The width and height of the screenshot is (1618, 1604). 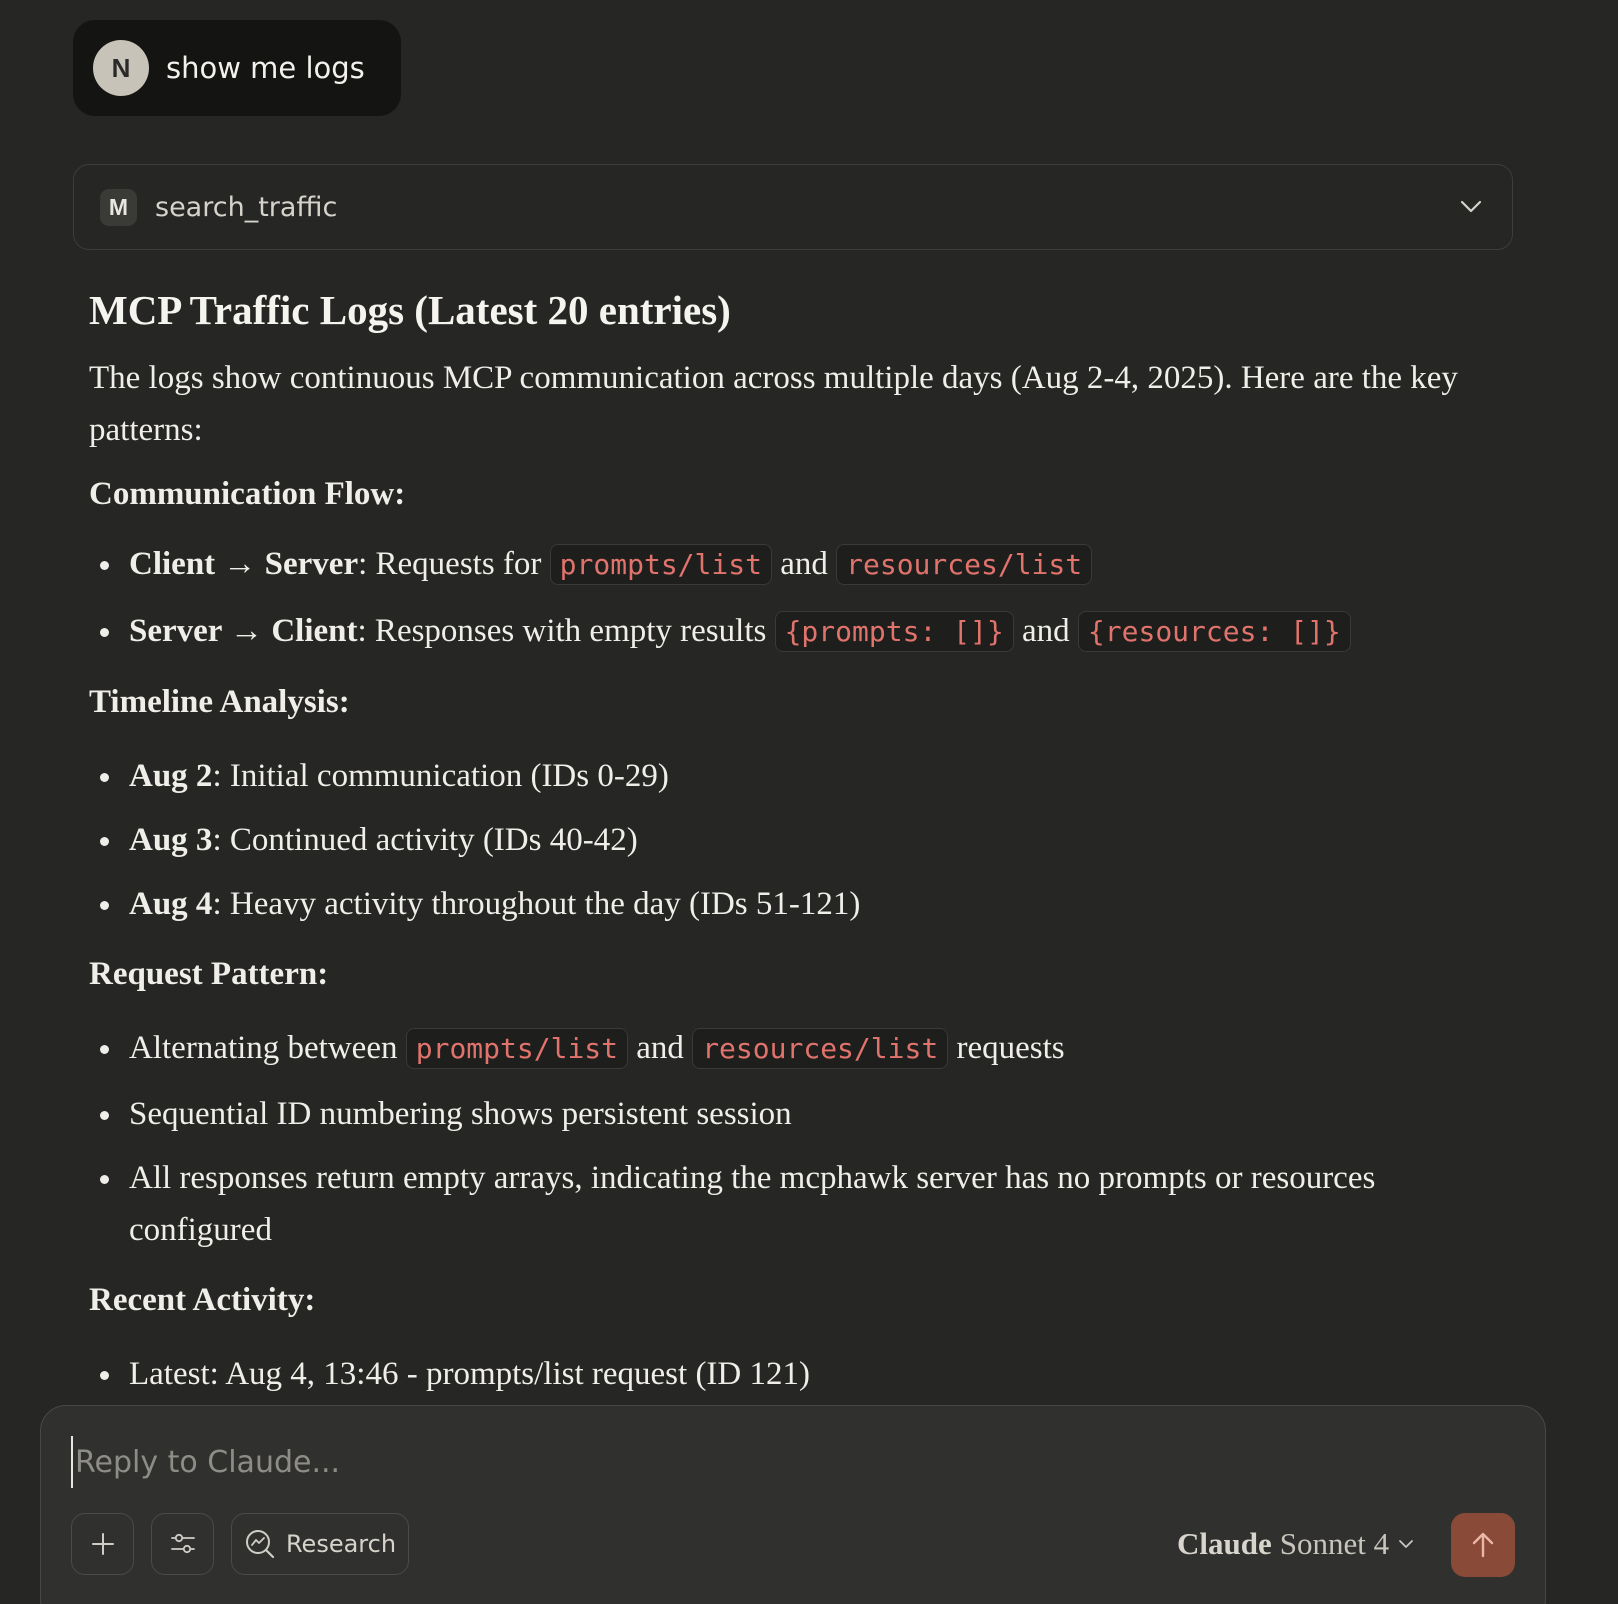 I want to click on model-name: Sonnet 4, so click(x=1334, y=1543).